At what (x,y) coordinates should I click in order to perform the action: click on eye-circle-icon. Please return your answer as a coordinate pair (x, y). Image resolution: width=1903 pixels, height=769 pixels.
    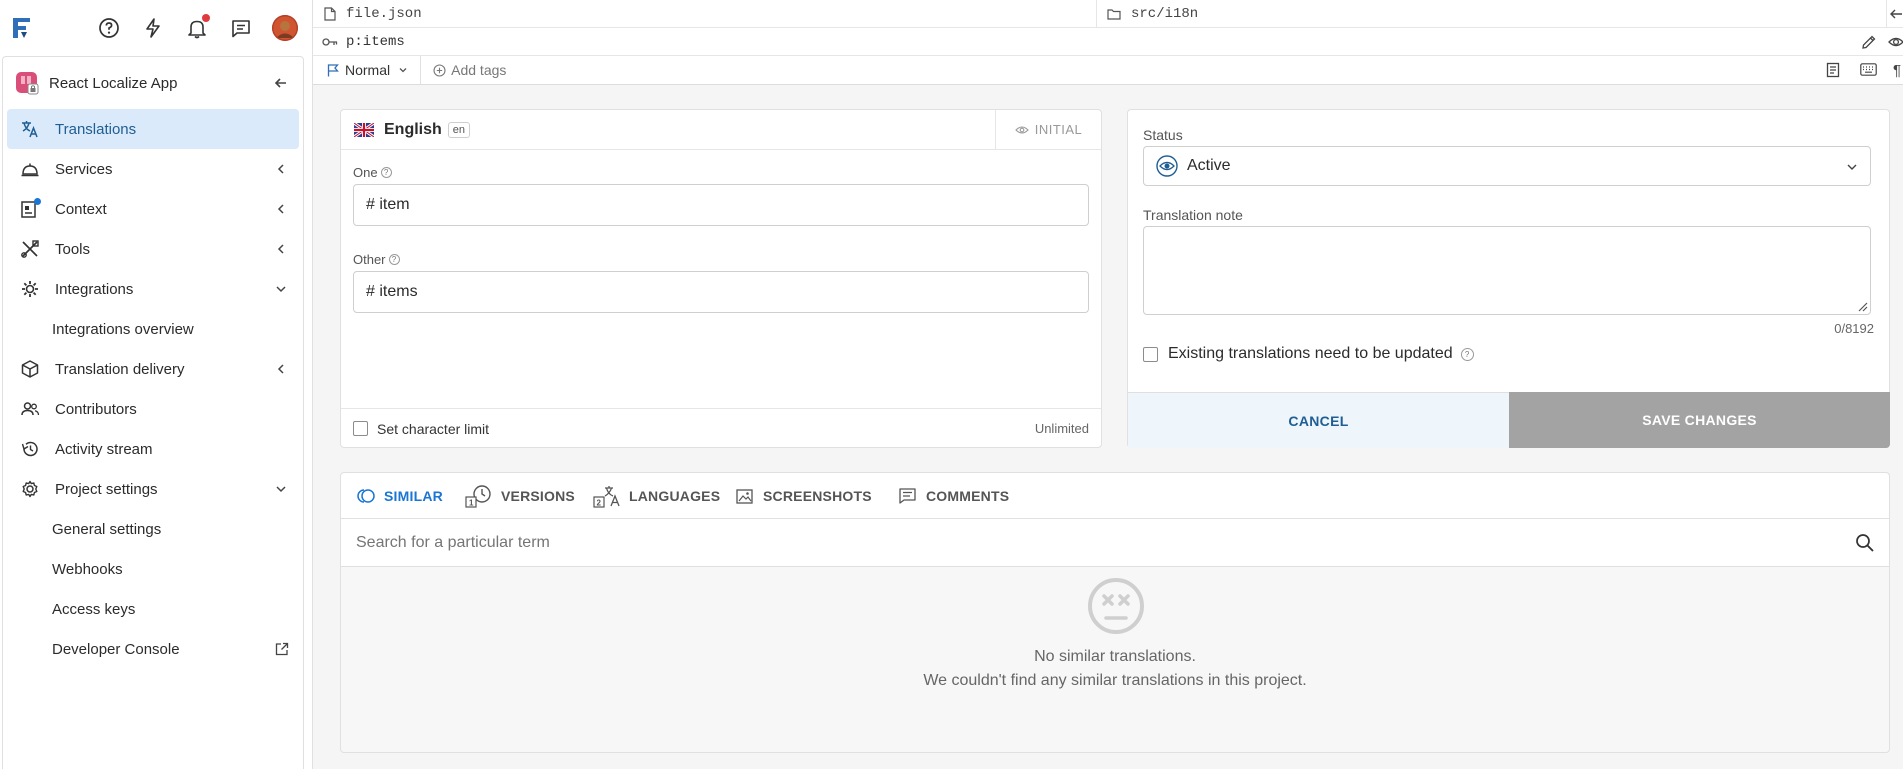
    Looking at the image, I should click on (1167, 166).